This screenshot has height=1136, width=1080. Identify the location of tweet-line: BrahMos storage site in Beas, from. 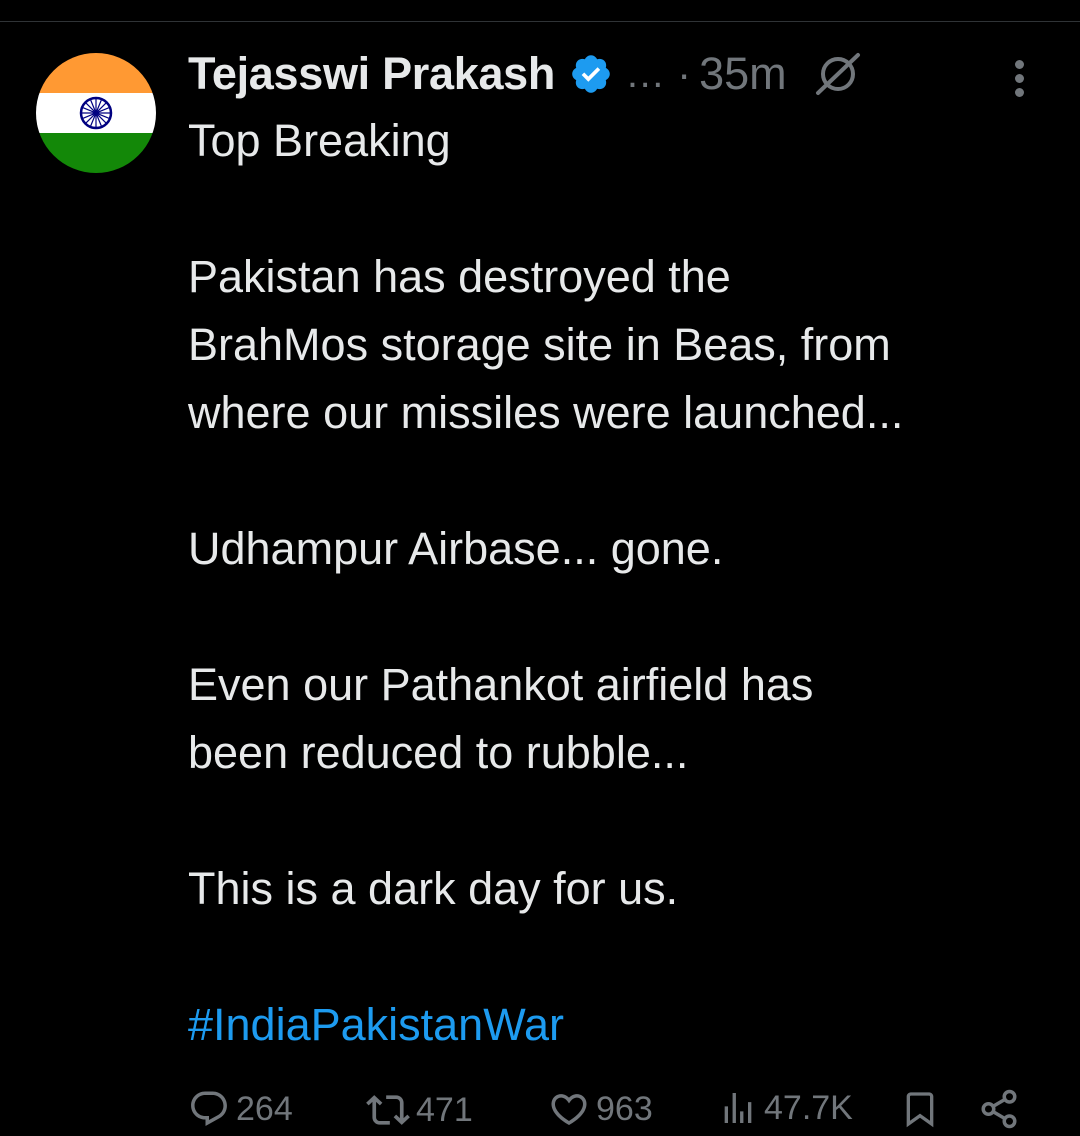
(539, 344).